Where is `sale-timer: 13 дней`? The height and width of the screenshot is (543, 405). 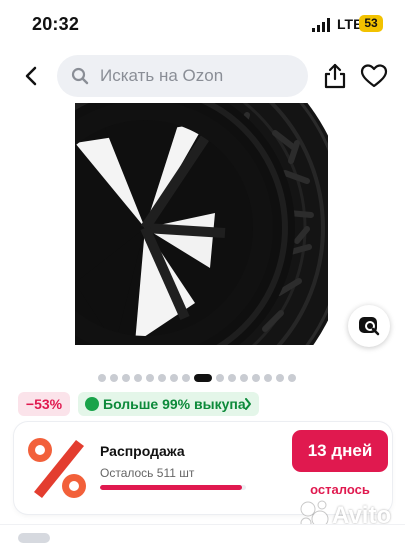
sale-timer: 13 дней is located at coordinates (340, 451).